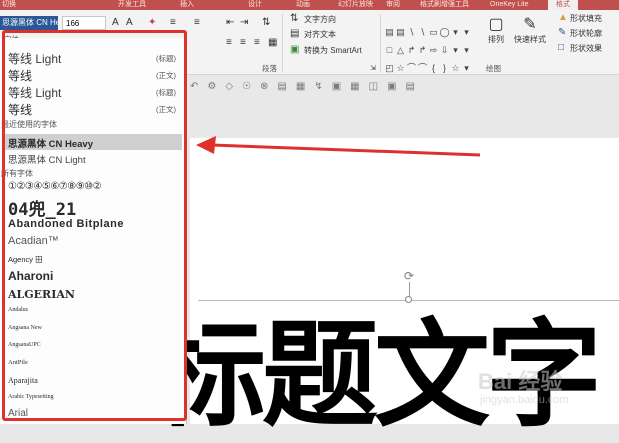  Describe the element at coordinates (433, 32) in the screenshot. I see `rectangle-shape-icon: ▭` at that location.